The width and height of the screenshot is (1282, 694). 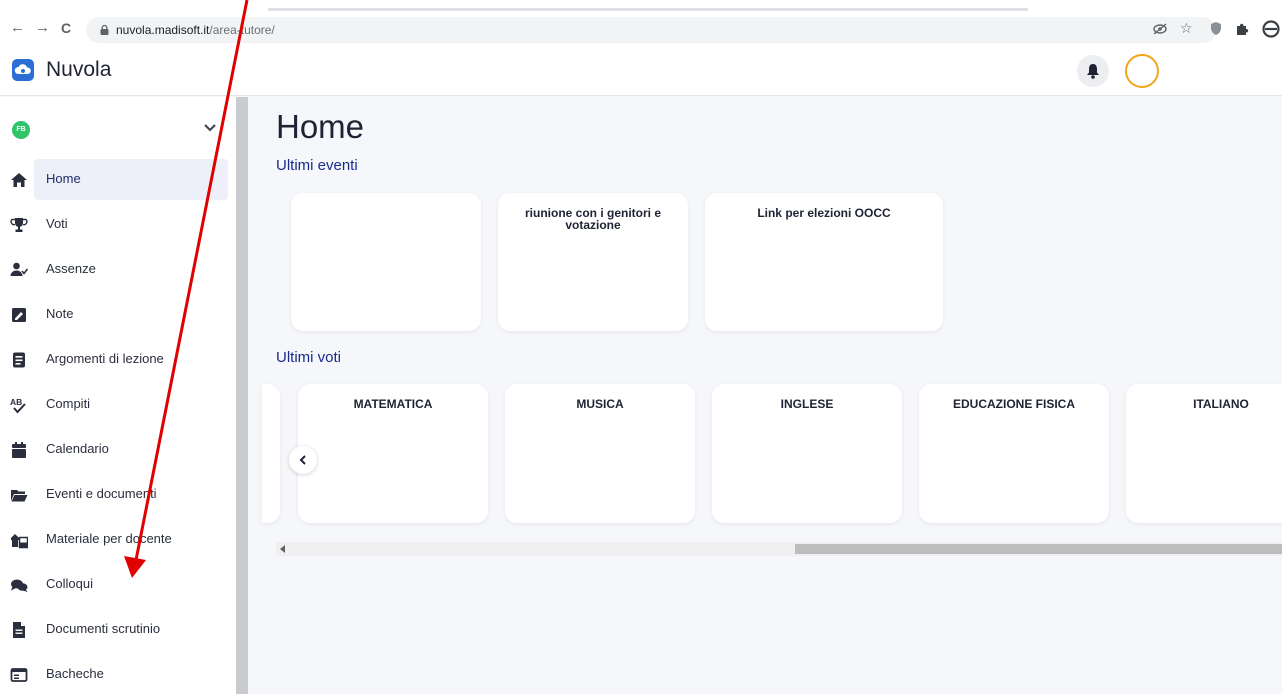 What do you see at coordinates (283, 549) in the screenshot?
I see `scroll-left-arrow-icon` at bounding box center [283, 549].